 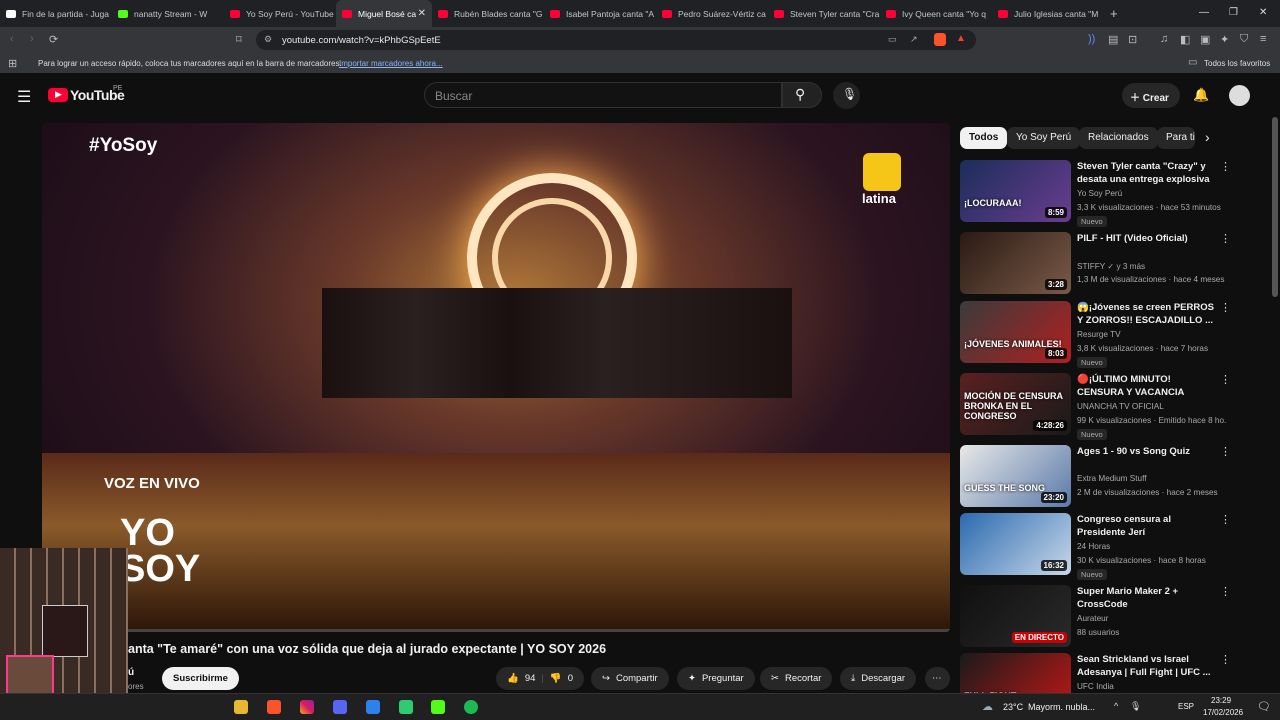 I want to click on tray-chevron-icon: ^, so click(x=1116, y=706).